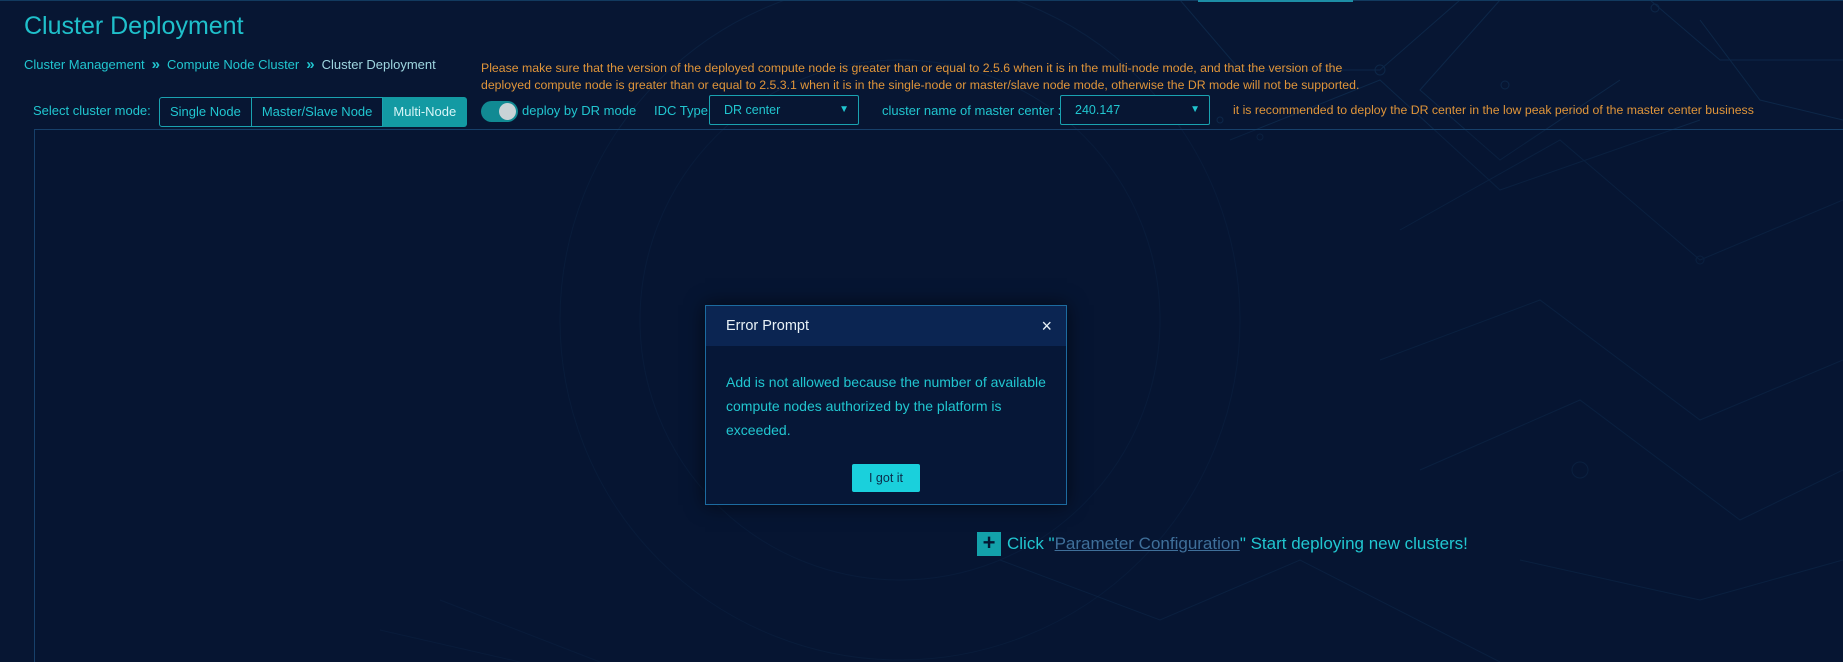  Describe the element at coordinates (92, 110) in the screenshot. I see `cluster-mode-label: Select cluster mode:` at that location.